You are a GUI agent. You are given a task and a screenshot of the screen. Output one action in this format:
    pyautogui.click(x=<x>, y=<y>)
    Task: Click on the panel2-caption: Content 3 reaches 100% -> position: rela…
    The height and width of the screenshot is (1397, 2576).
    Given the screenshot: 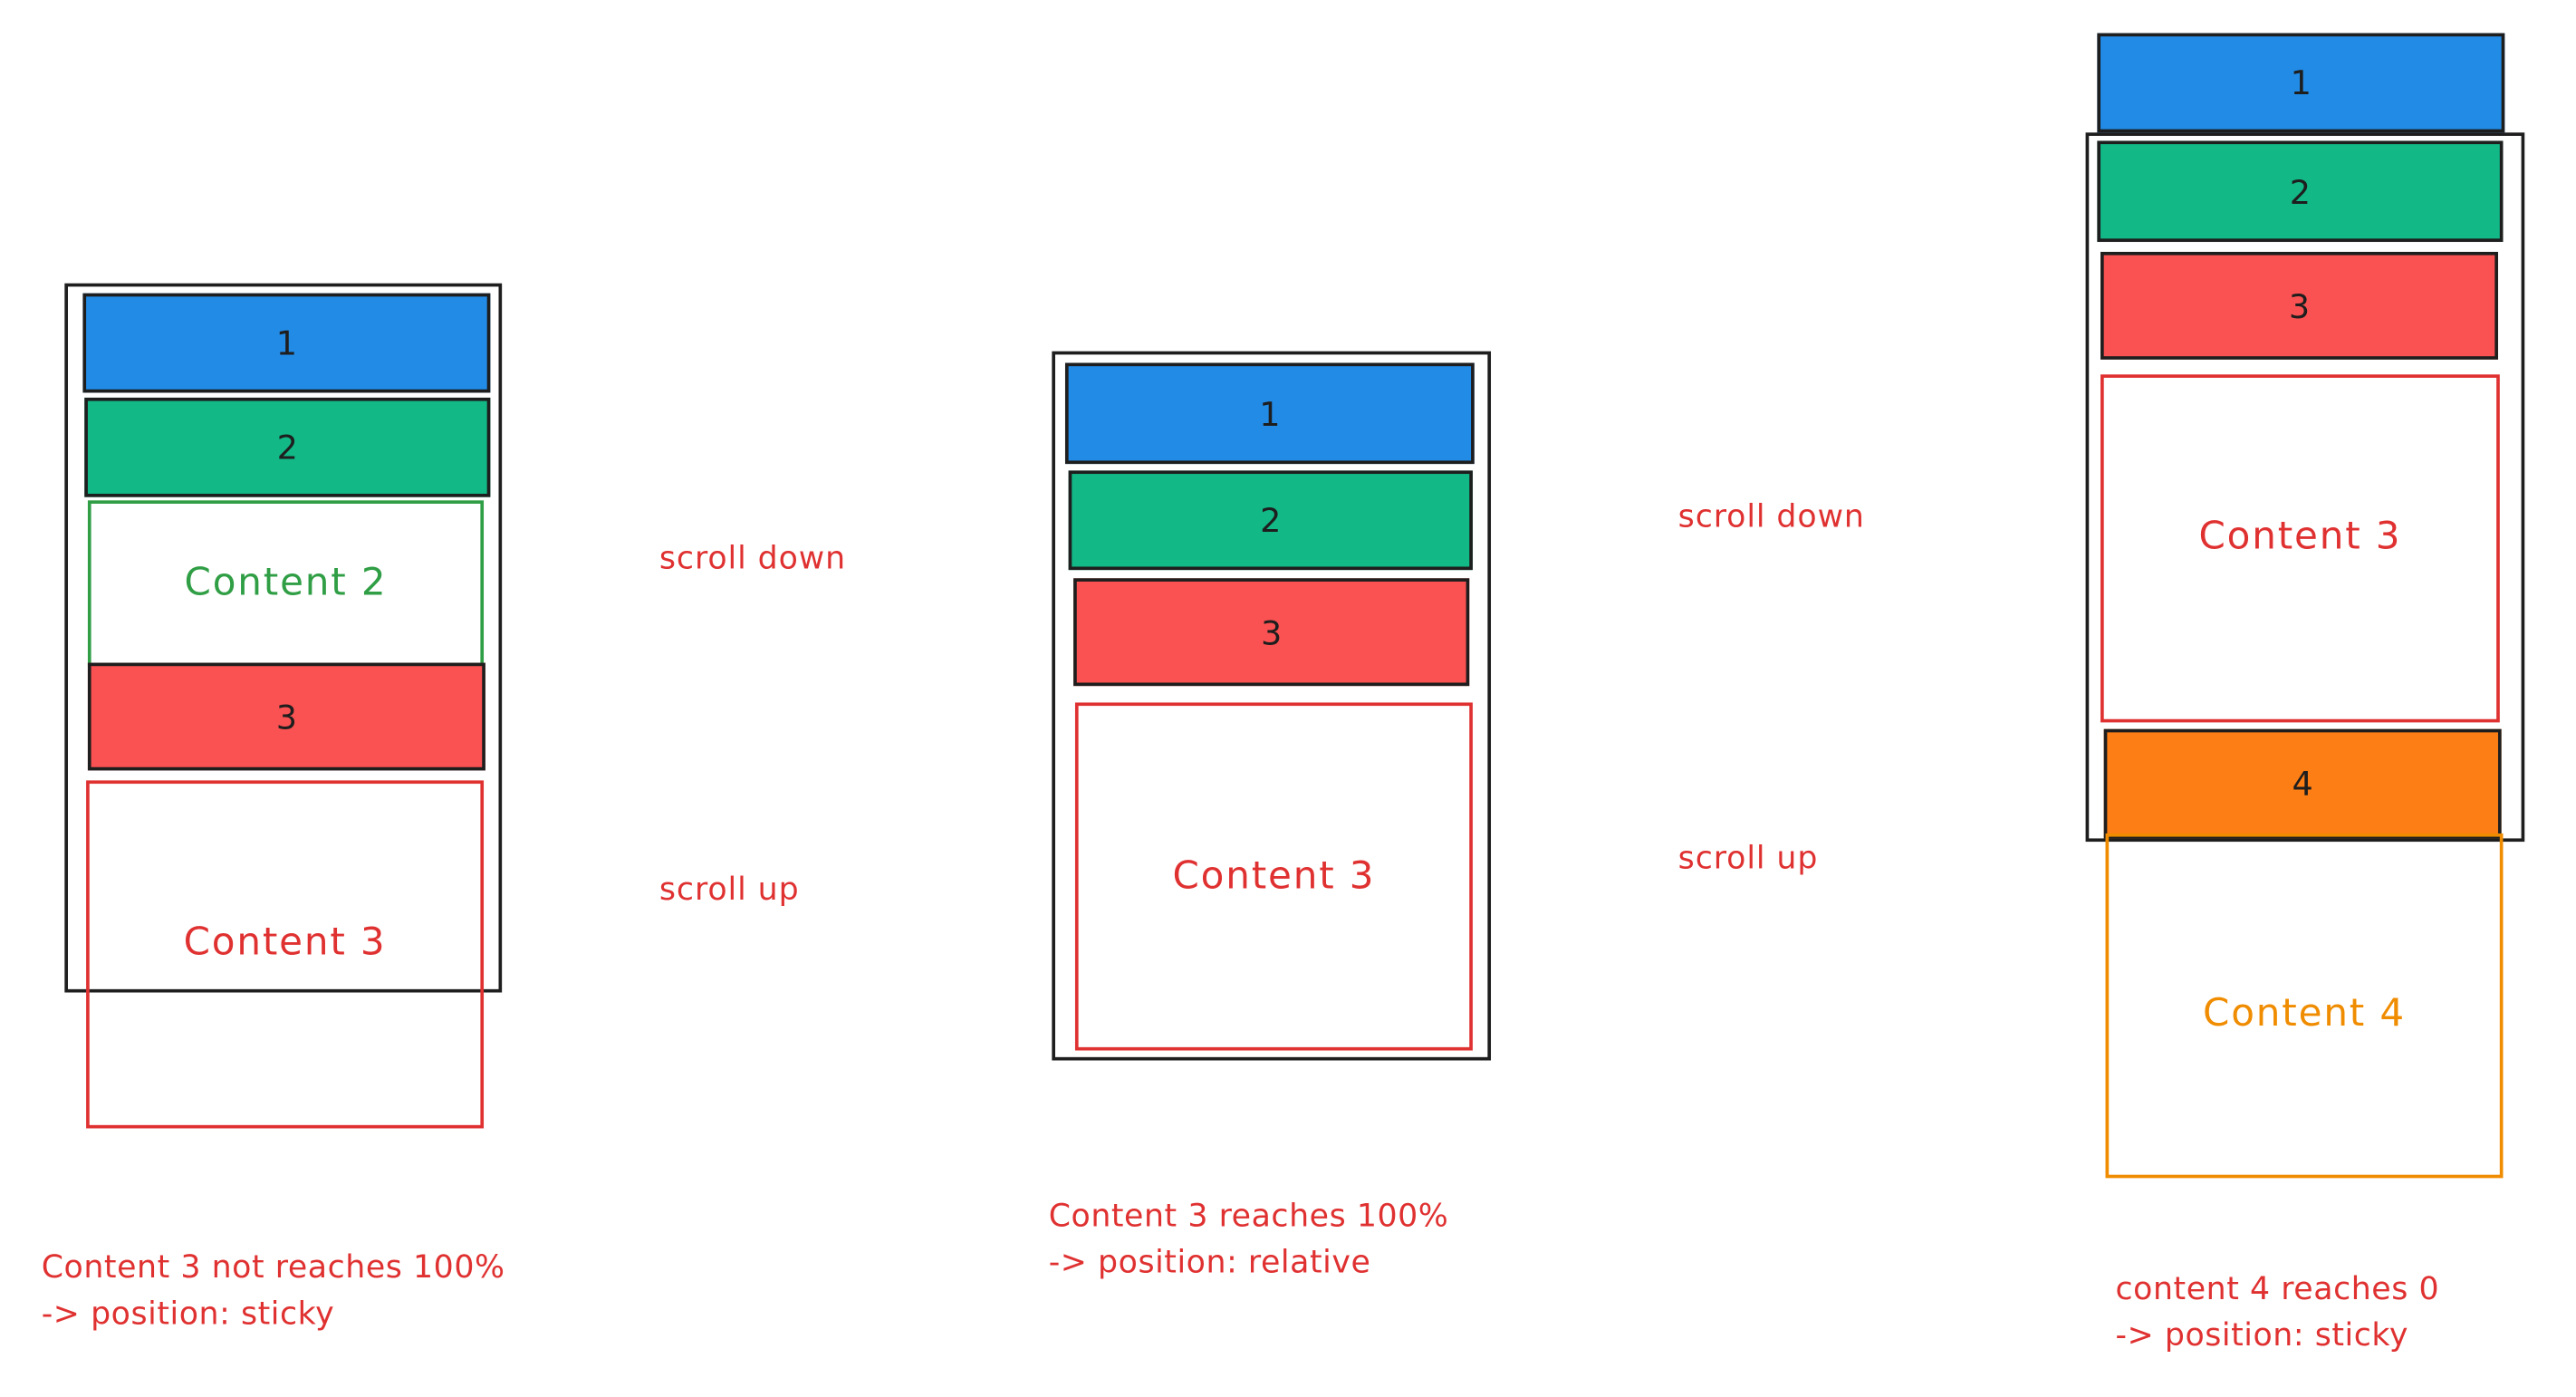 What is the action you would take?
    pyautogui.click(x=1249, y=1239)
    